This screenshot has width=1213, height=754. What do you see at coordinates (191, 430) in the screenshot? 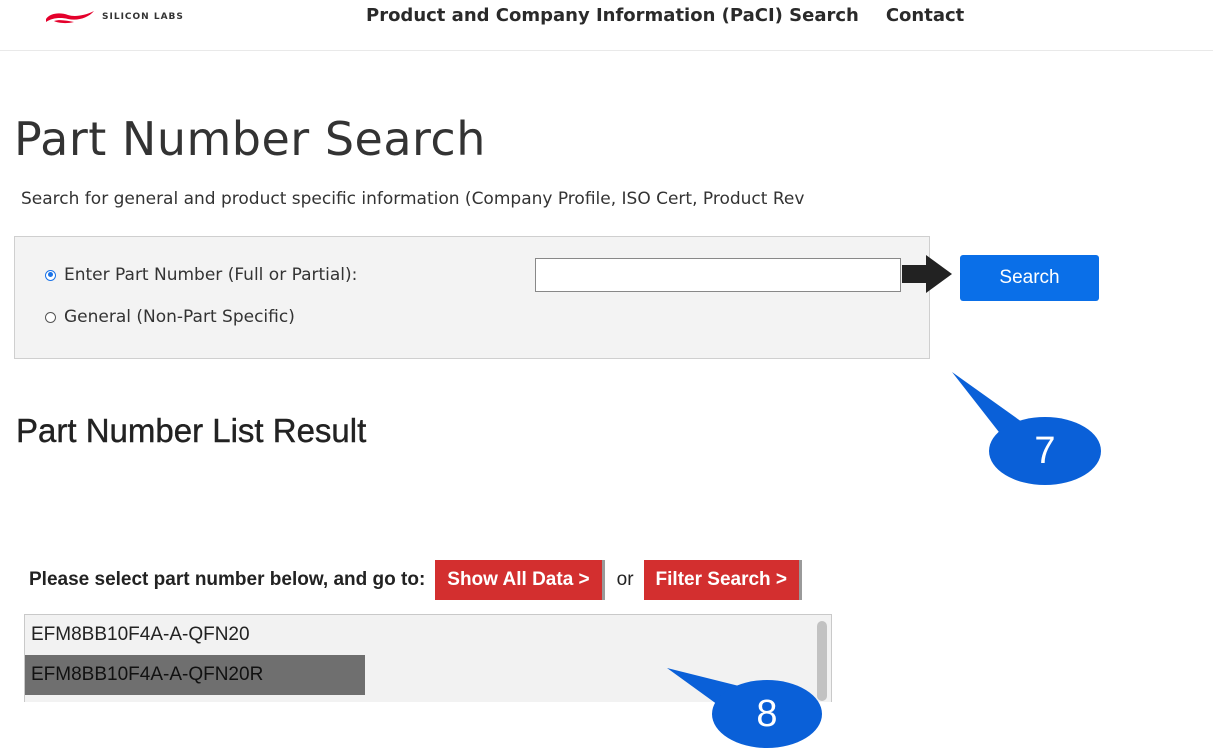
I see `results-title: Part Number List Result` at bounding box center [191, 430].